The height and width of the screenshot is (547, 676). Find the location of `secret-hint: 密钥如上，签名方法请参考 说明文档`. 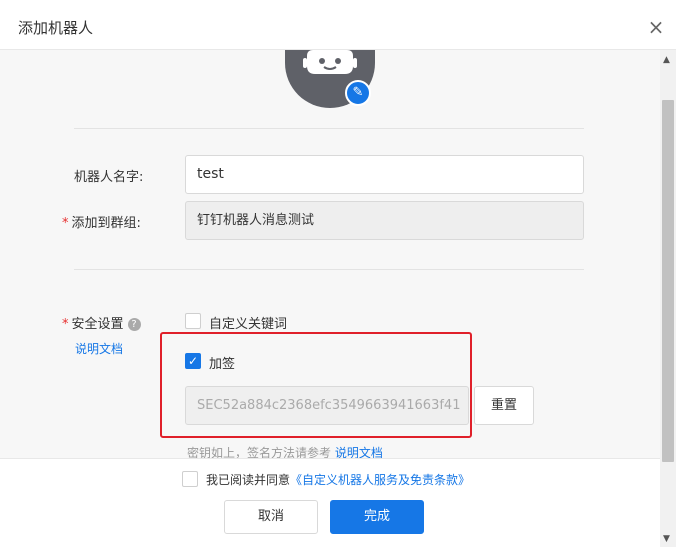

secret-hint: 密钥如上，签名方法请参考 说明文档 is located at coordinates (285, 451).